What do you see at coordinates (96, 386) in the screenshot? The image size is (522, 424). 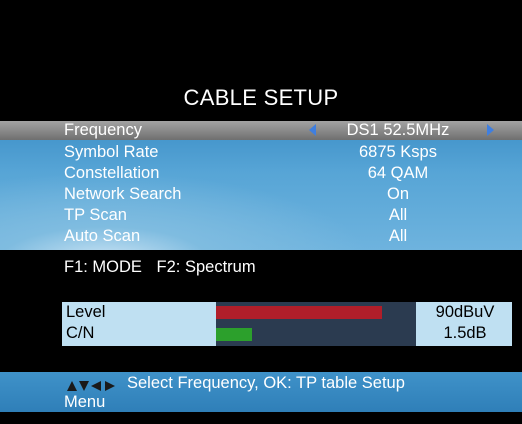 I see `left-arrow-icon` at bounding box center [96, 386].